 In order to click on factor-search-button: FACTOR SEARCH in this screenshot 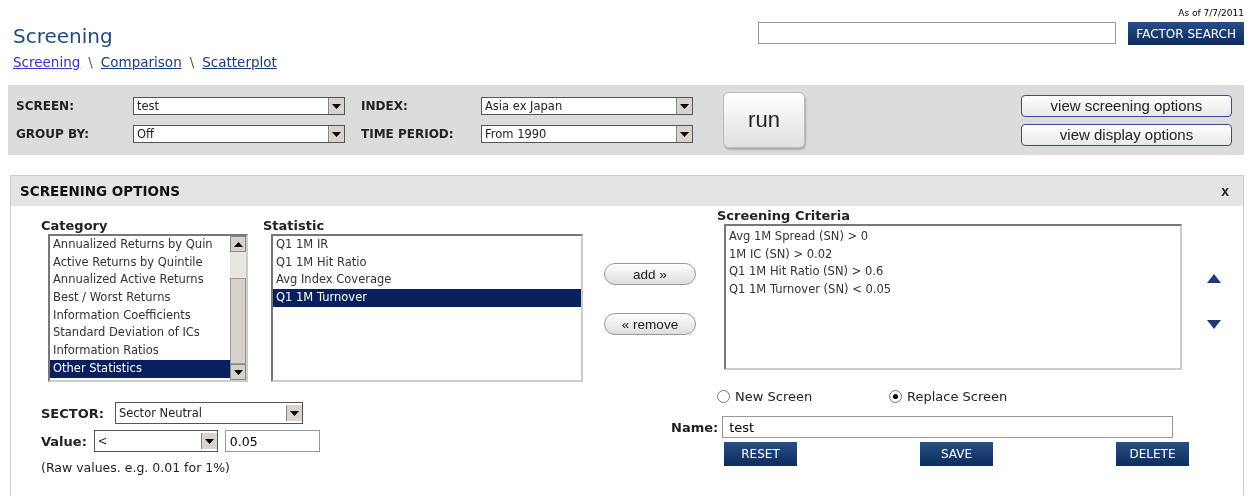, I will do `click(1186, 33)`.